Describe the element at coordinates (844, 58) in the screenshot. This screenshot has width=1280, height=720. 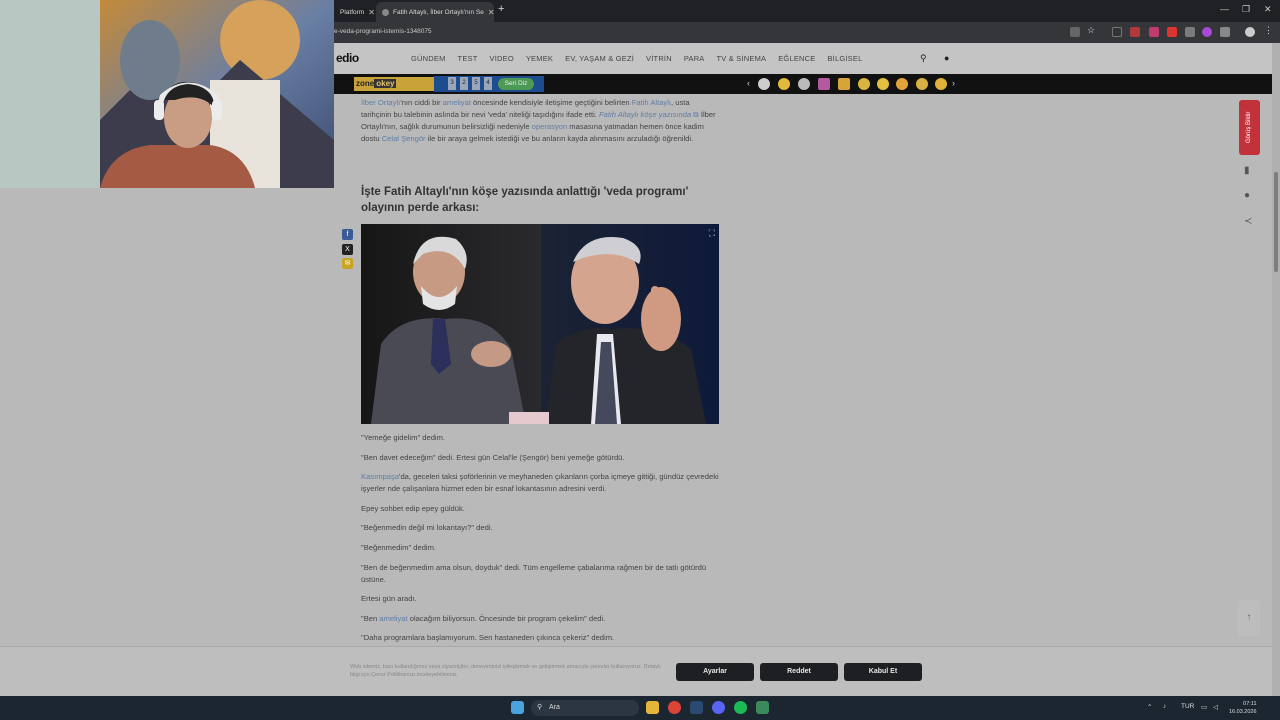
I see `nav-item-bilgisel: BİLGİSEL` at that location.